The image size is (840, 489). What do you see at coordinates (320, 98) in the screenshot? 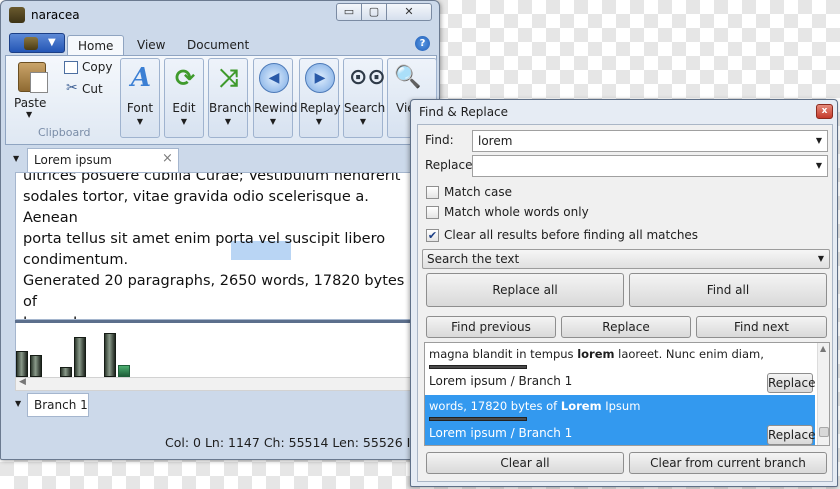
I see `replay-button: ▶ Replay ▼` at bounding box center [320, 98].